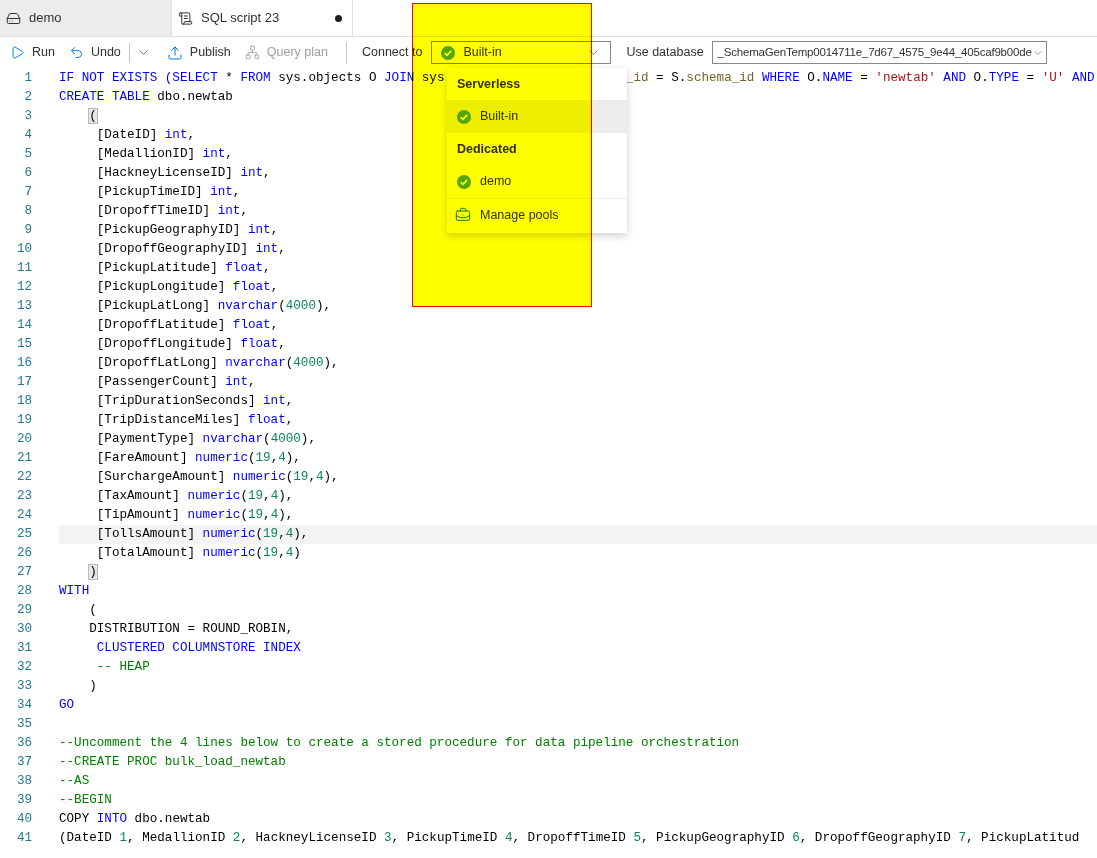 This screenshot has width=1097, height=858. I want to click on code-line: [TripDistanceMiles] float,, so click(194, 420).